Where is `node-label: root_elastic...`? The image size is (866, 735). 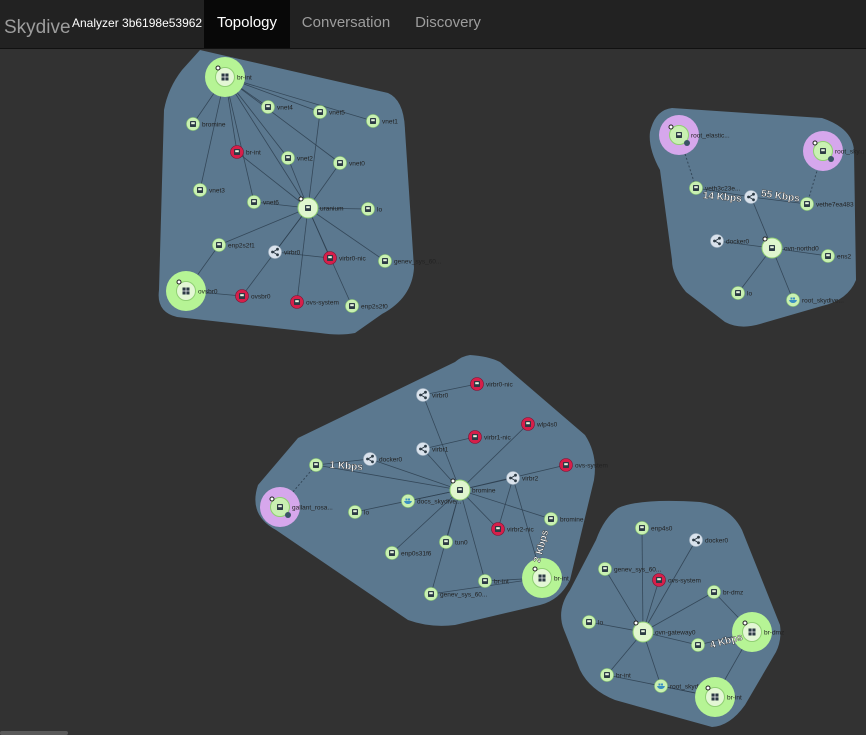
node-label: root_elastic... is located at coordinates (710, 136).